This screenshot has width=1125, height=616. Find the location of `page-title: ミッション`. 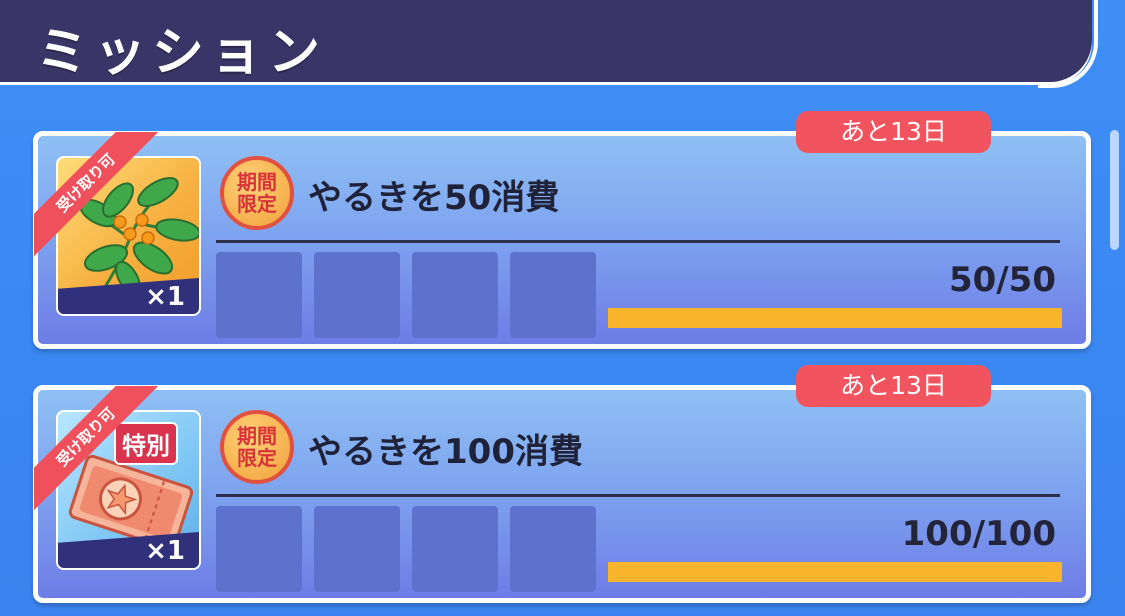

page-title: ミッション is located at coordinates (181, 53).